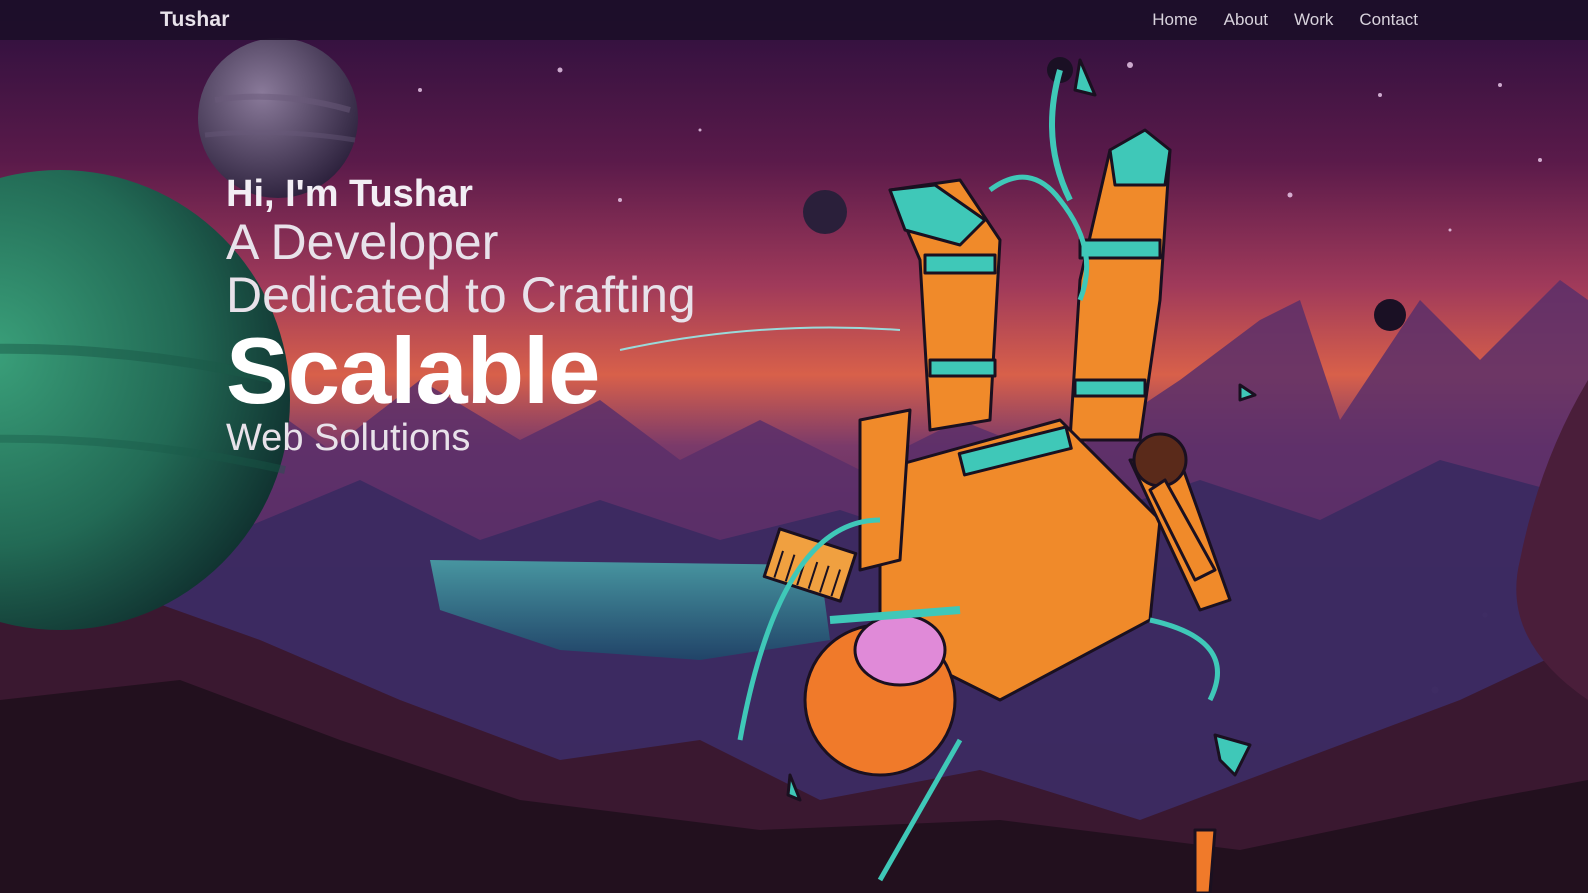 This screenshot has height=893, width=1588. I want to click on hero-tagline-line-3: Web Solutions, so click(348, 438).